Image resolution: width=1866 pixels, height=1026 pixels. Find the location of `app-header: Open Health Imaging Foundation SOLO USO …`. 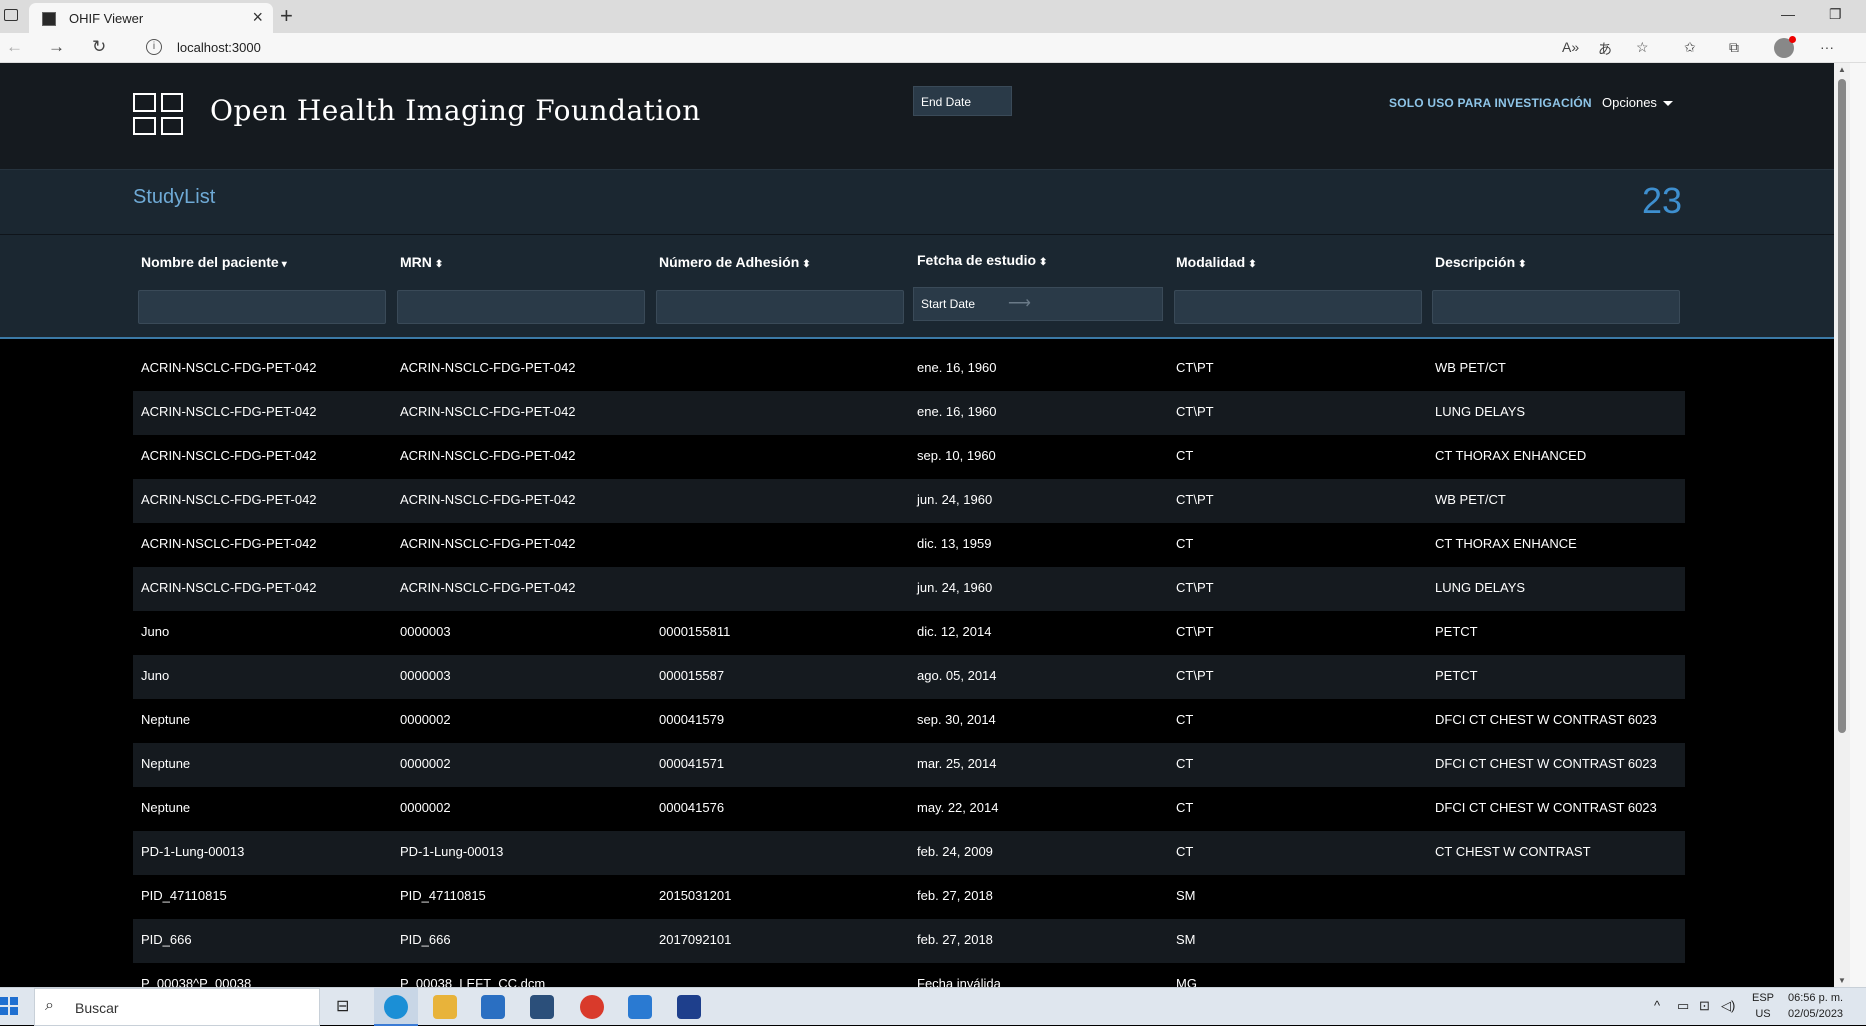

app-header: Open Health Imaging Foundation SOLO USO … is located at coordinates (917, 116).